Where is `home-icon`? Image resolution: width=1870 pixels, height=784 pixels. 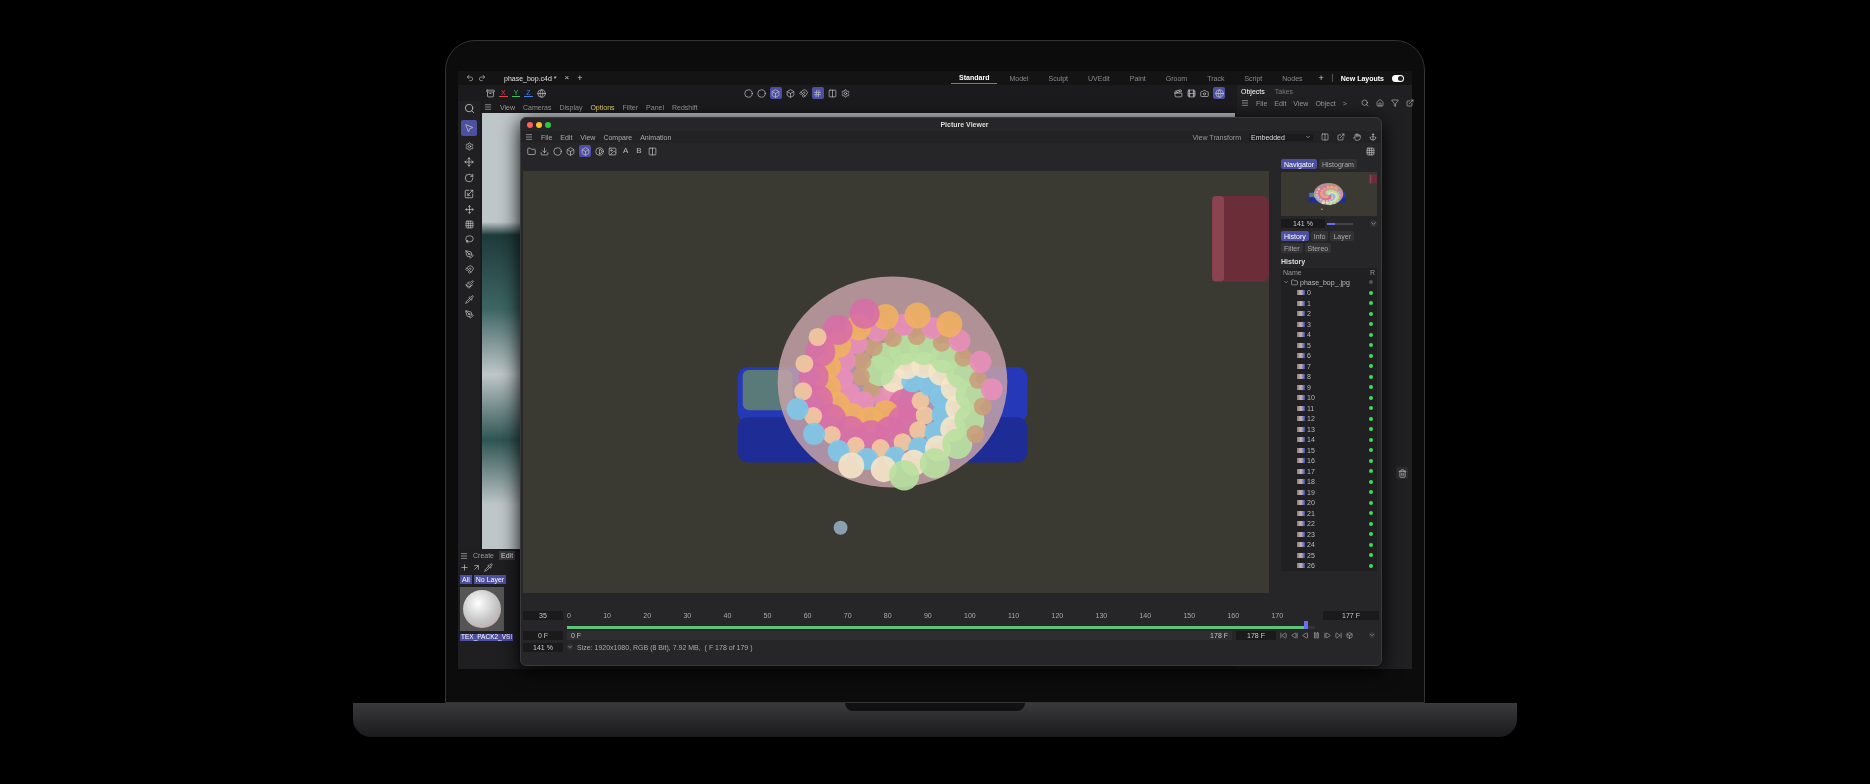
home-icon is located at coordinates (1379, 103).